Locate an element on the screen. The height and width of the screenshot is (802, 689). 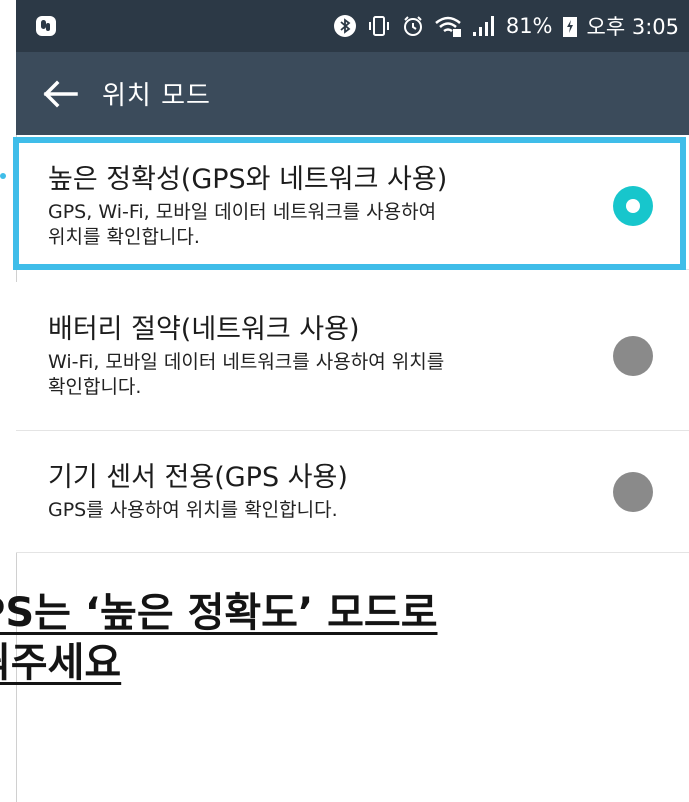
back-button is located at coordinates (60, 94).